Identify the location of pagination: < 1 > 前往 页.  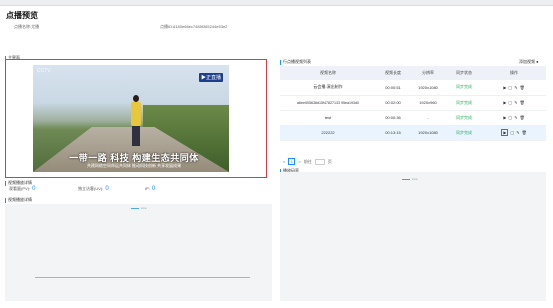
(307, 161).